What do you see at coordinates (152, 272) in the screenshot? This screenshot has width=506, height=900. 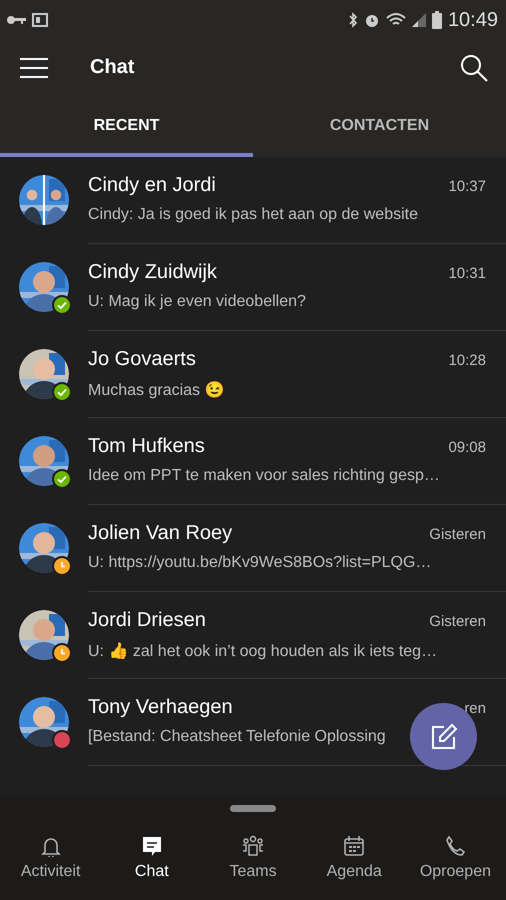 I see `contact-name: Cindy Zuidwijk` at bounding box center [152, 272].